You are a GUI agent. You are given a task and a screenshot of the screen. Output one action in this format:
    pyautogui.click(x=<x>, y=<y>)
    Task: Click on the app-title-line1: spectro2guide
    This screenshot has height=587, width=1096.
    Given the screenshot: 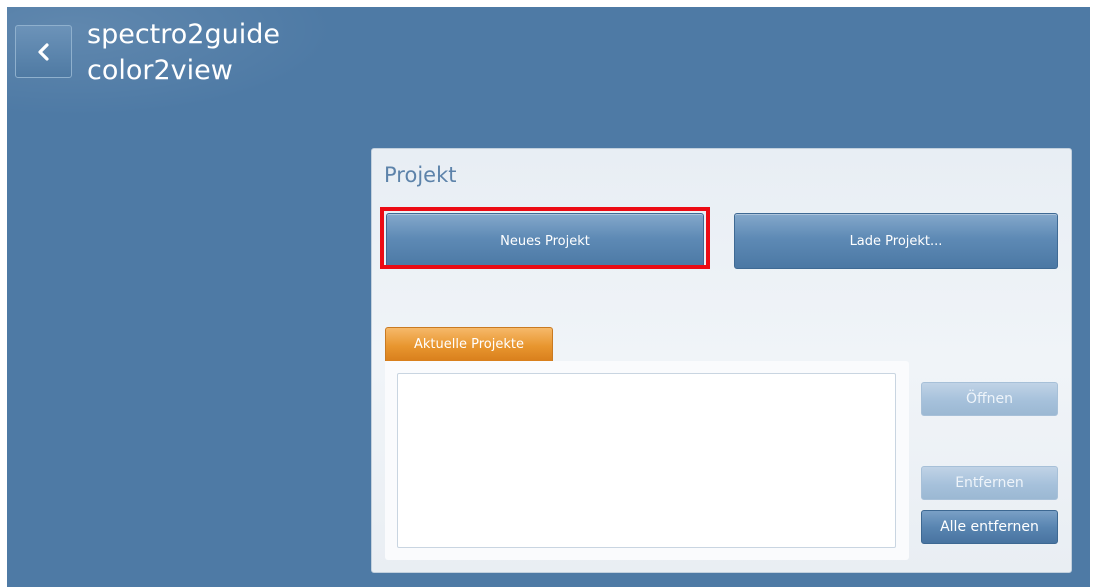 What is the action you would take?
    pyautogui.click(x=183, y=34)
    